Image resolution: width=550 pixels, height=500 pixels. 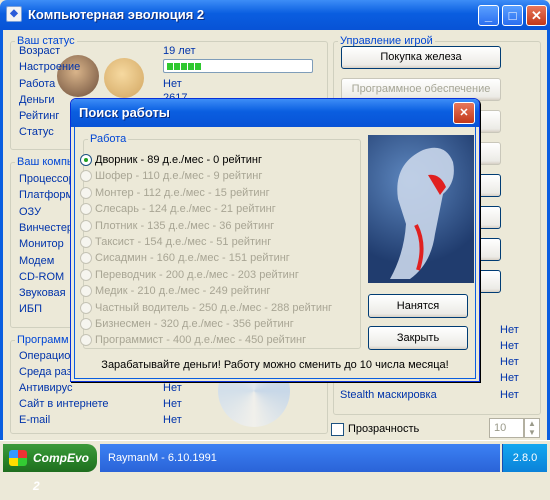 I want to click on job-option: Переводчик - 200 д.е./мес - 203 рейтинг, so click(x=189, y=274).